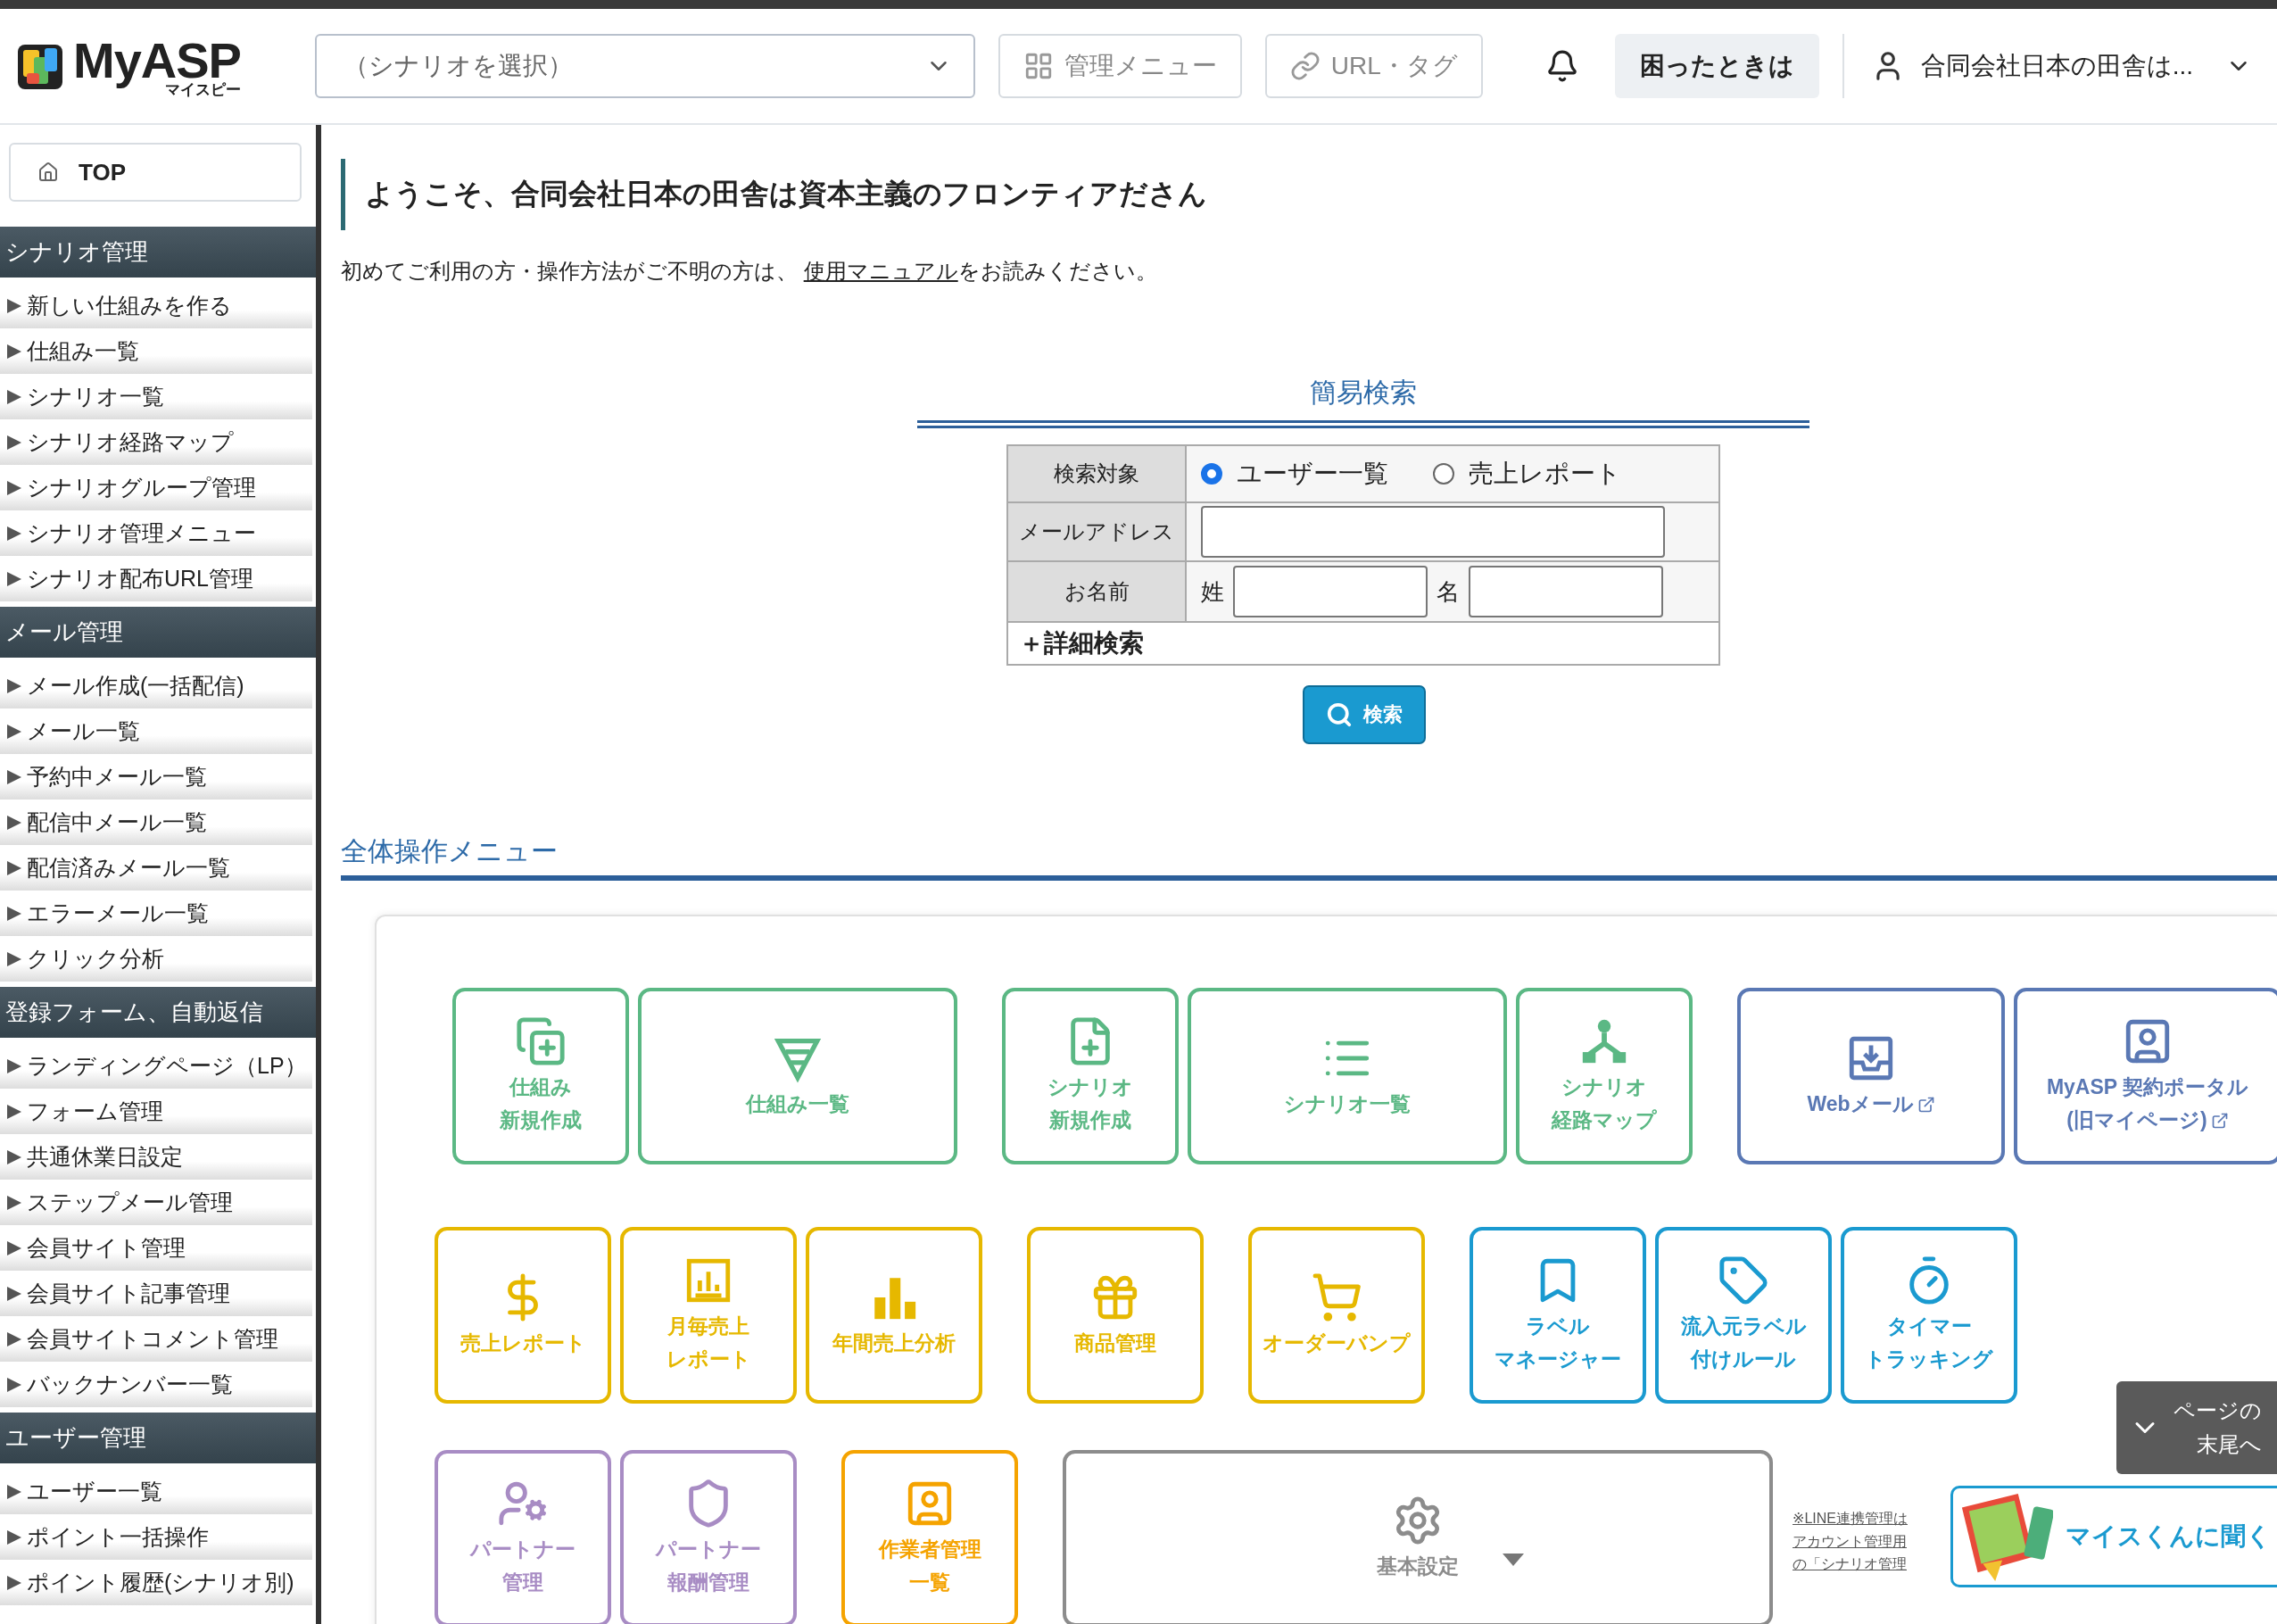 This screenshot has height=1624, width=2277. Describe the element at coordinates (1871, 1076) in the screenshot. I see `menu-tile: Webメール` at that location.